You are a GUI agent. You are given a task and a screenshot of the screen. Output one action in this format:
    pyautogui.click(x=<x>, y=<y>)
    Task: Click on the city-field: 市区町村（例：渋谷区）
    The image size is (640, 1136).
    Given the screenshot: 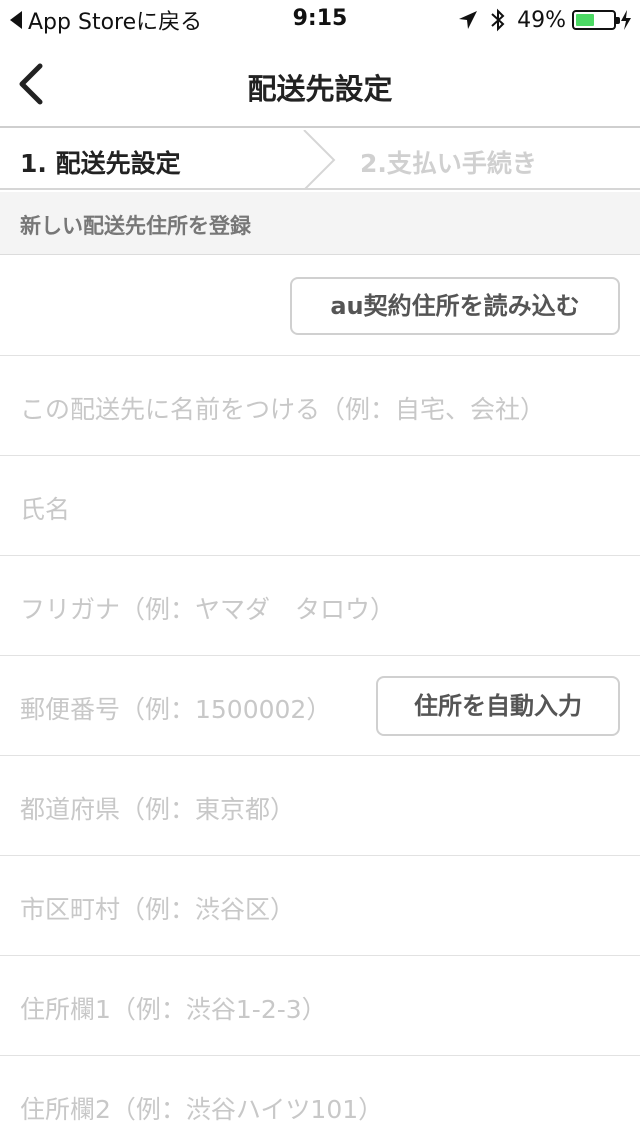 What is the action you would take?
    pyautogui.click(x=320, y=906)
    